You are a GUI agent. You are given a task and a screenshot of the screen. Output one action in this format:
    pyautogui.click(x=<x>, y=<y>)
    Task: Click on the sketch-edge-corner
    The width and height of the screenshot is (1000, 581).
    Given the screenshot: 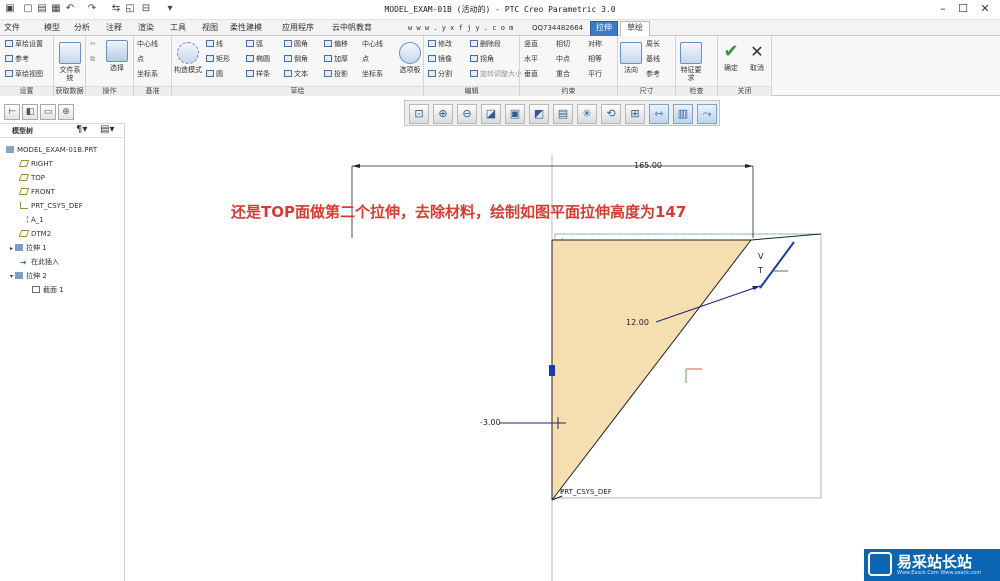 What is the action you would take?
    pyautogui.click(x=786, y=237)
    